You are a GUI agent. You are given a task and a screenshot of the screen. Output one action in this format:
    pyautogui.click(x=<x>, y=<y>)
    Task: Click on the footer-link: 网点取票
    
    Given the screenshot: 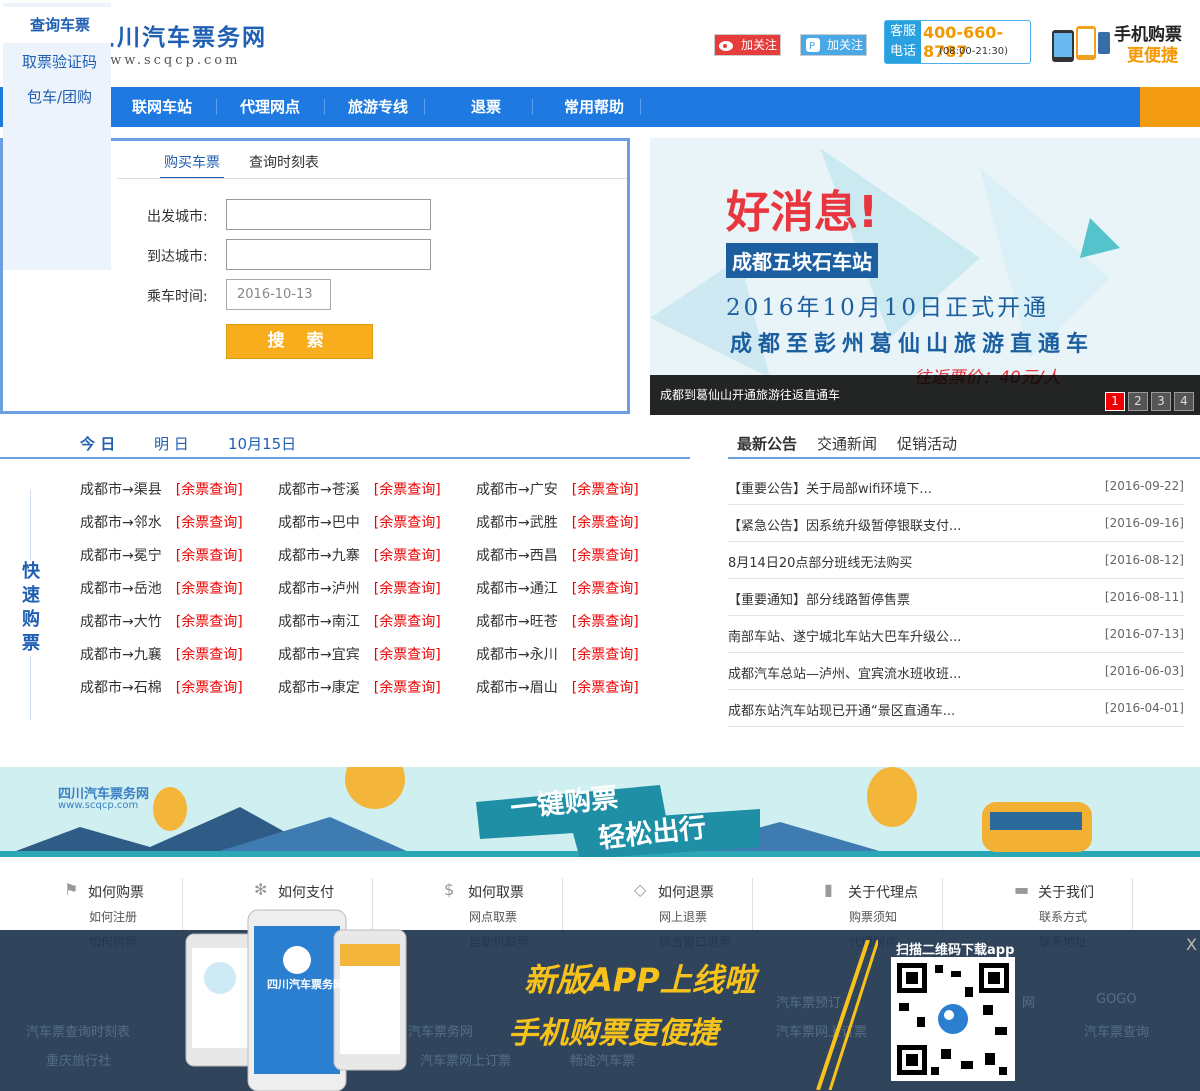 What is the action you would take?
    pyautogui.click(x=493, y=916)
    